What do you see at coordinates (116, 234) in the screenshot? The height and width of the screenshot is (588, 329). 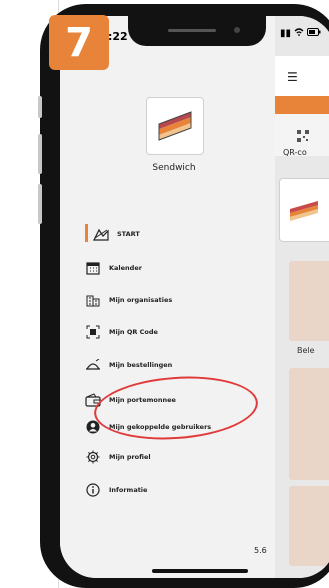 I see `menu-item-start: START` at bounding box center [116, 234].